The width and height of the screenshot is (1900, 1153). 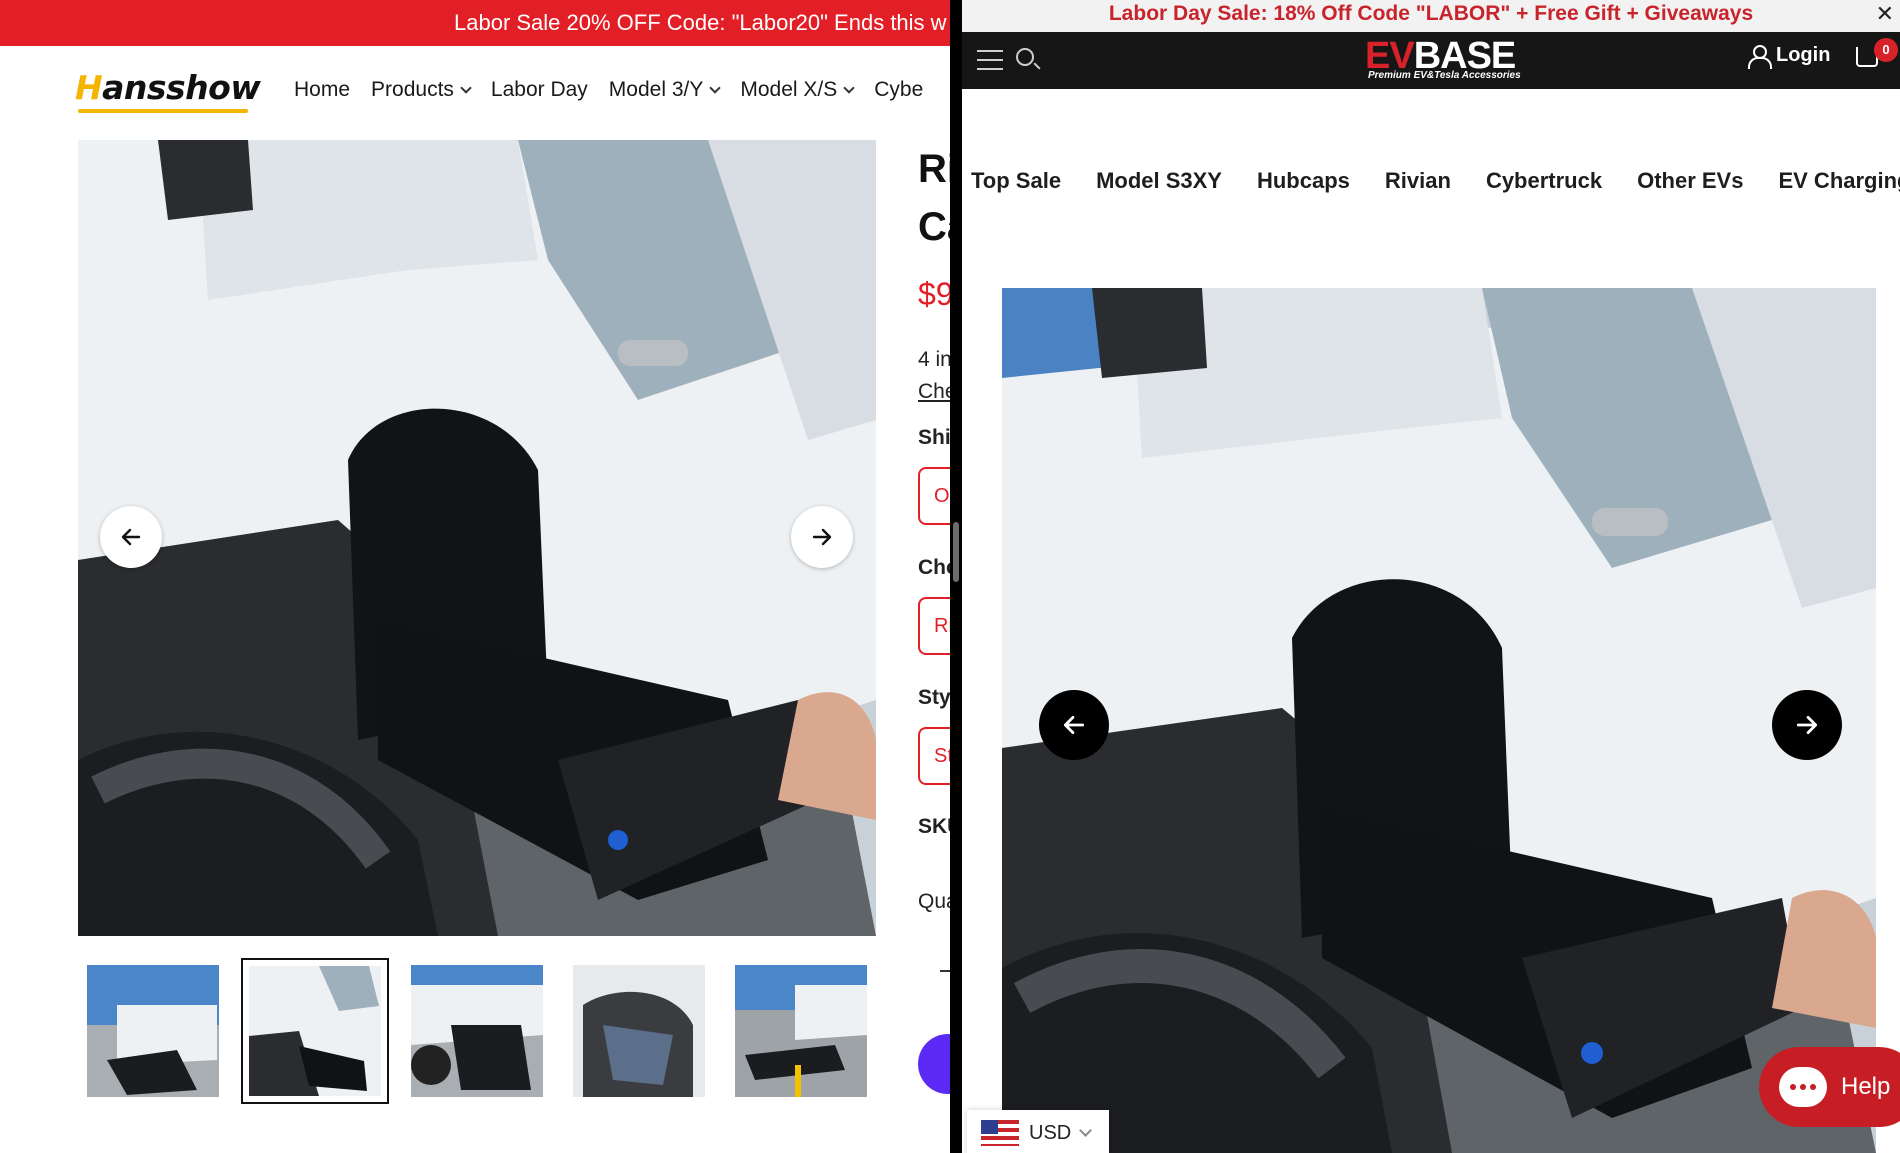 I want to click on nav-item-model-xs: Model X/S, so click(x=797, y=90).